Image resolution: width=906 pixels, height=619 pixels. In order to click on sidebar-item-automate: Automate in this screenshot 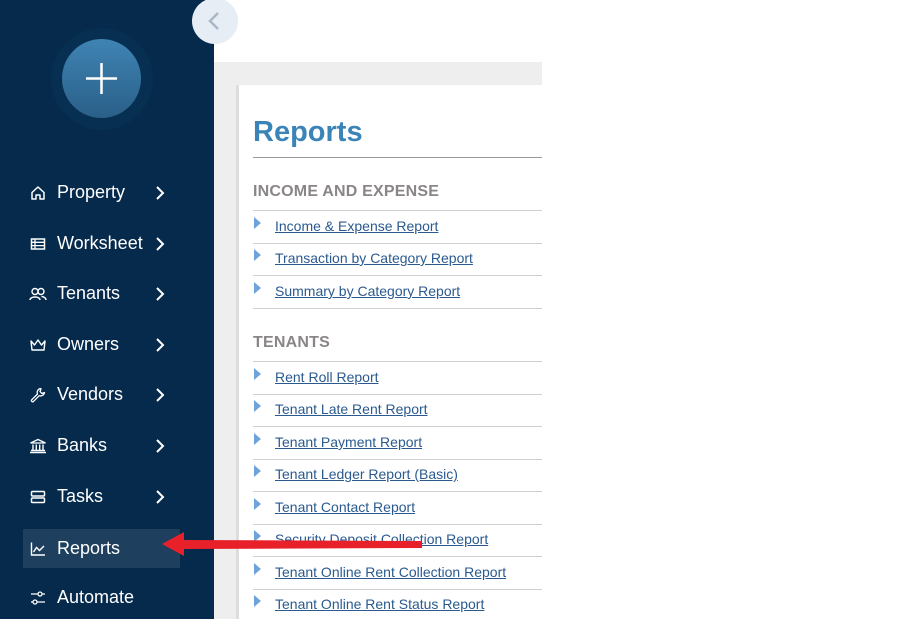, I will do `click(101, 597)`.